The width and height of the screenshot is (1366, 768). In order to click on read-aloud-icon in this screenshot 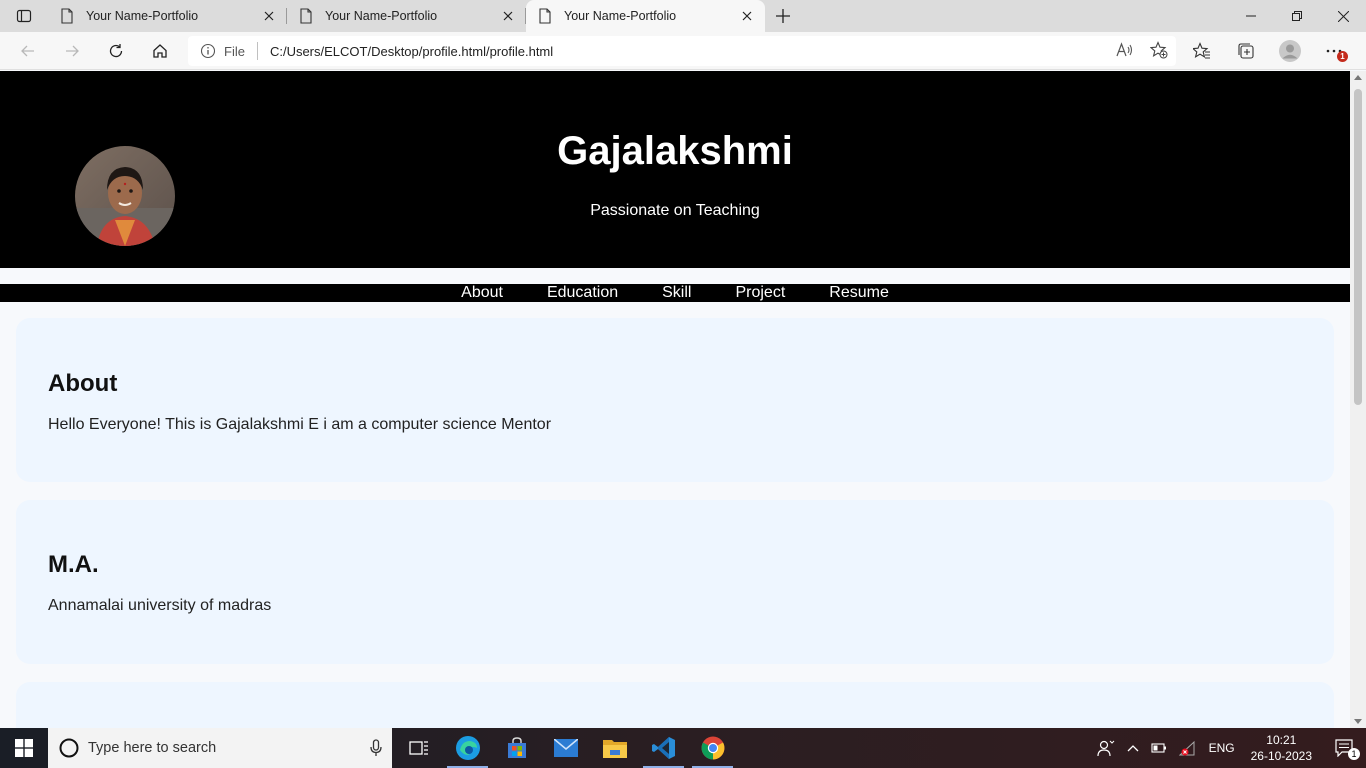, I will do `click(1124, 48)`.